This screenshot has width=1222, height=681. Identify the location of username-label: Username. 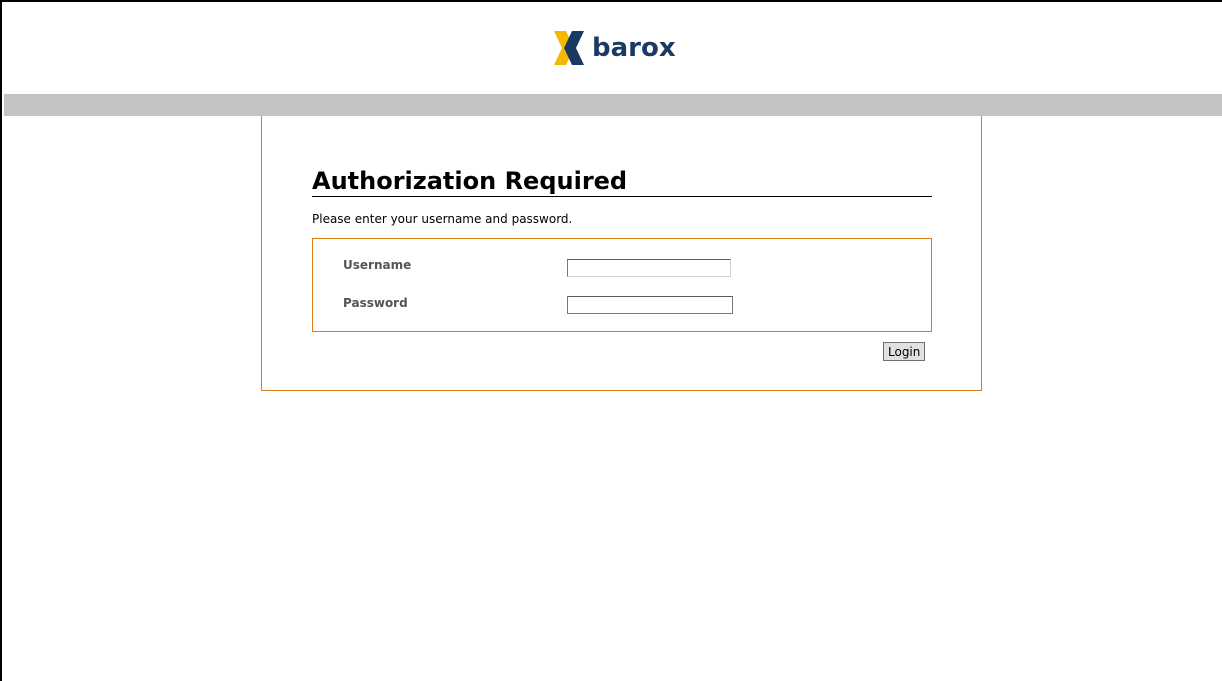
(377, 265).